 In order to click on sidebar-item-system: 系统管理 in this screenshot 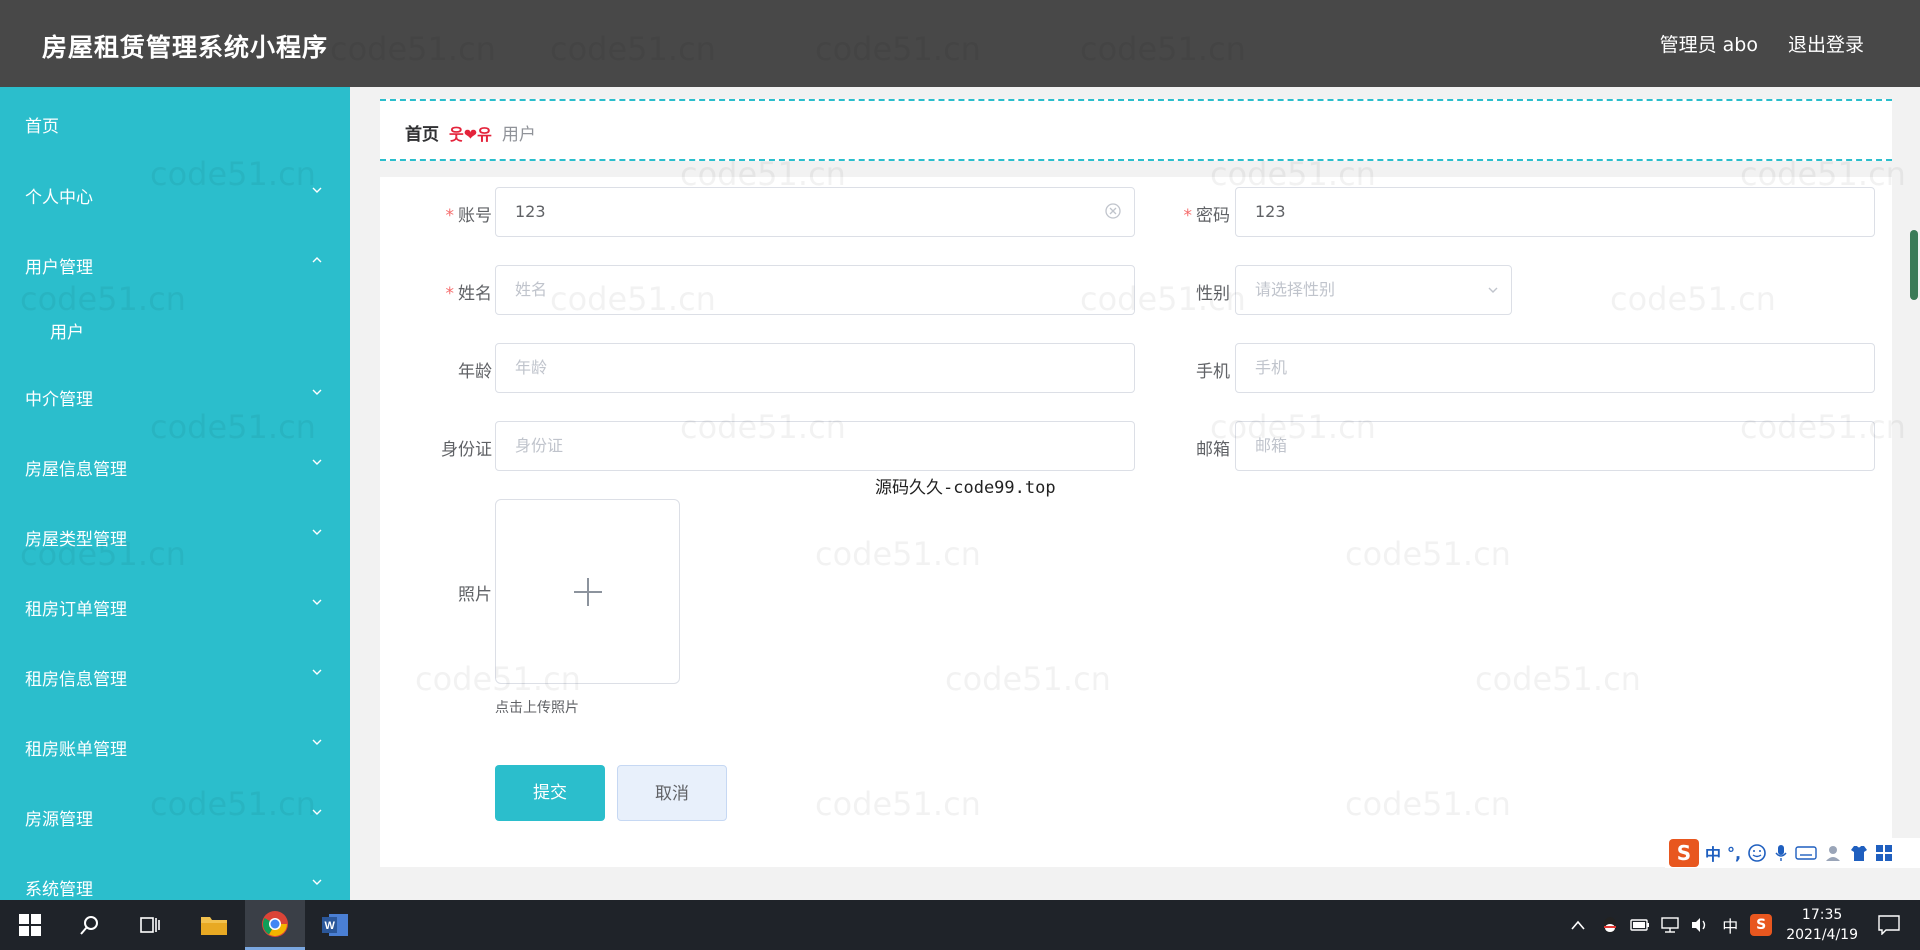, I will do `click(175, 882)`.